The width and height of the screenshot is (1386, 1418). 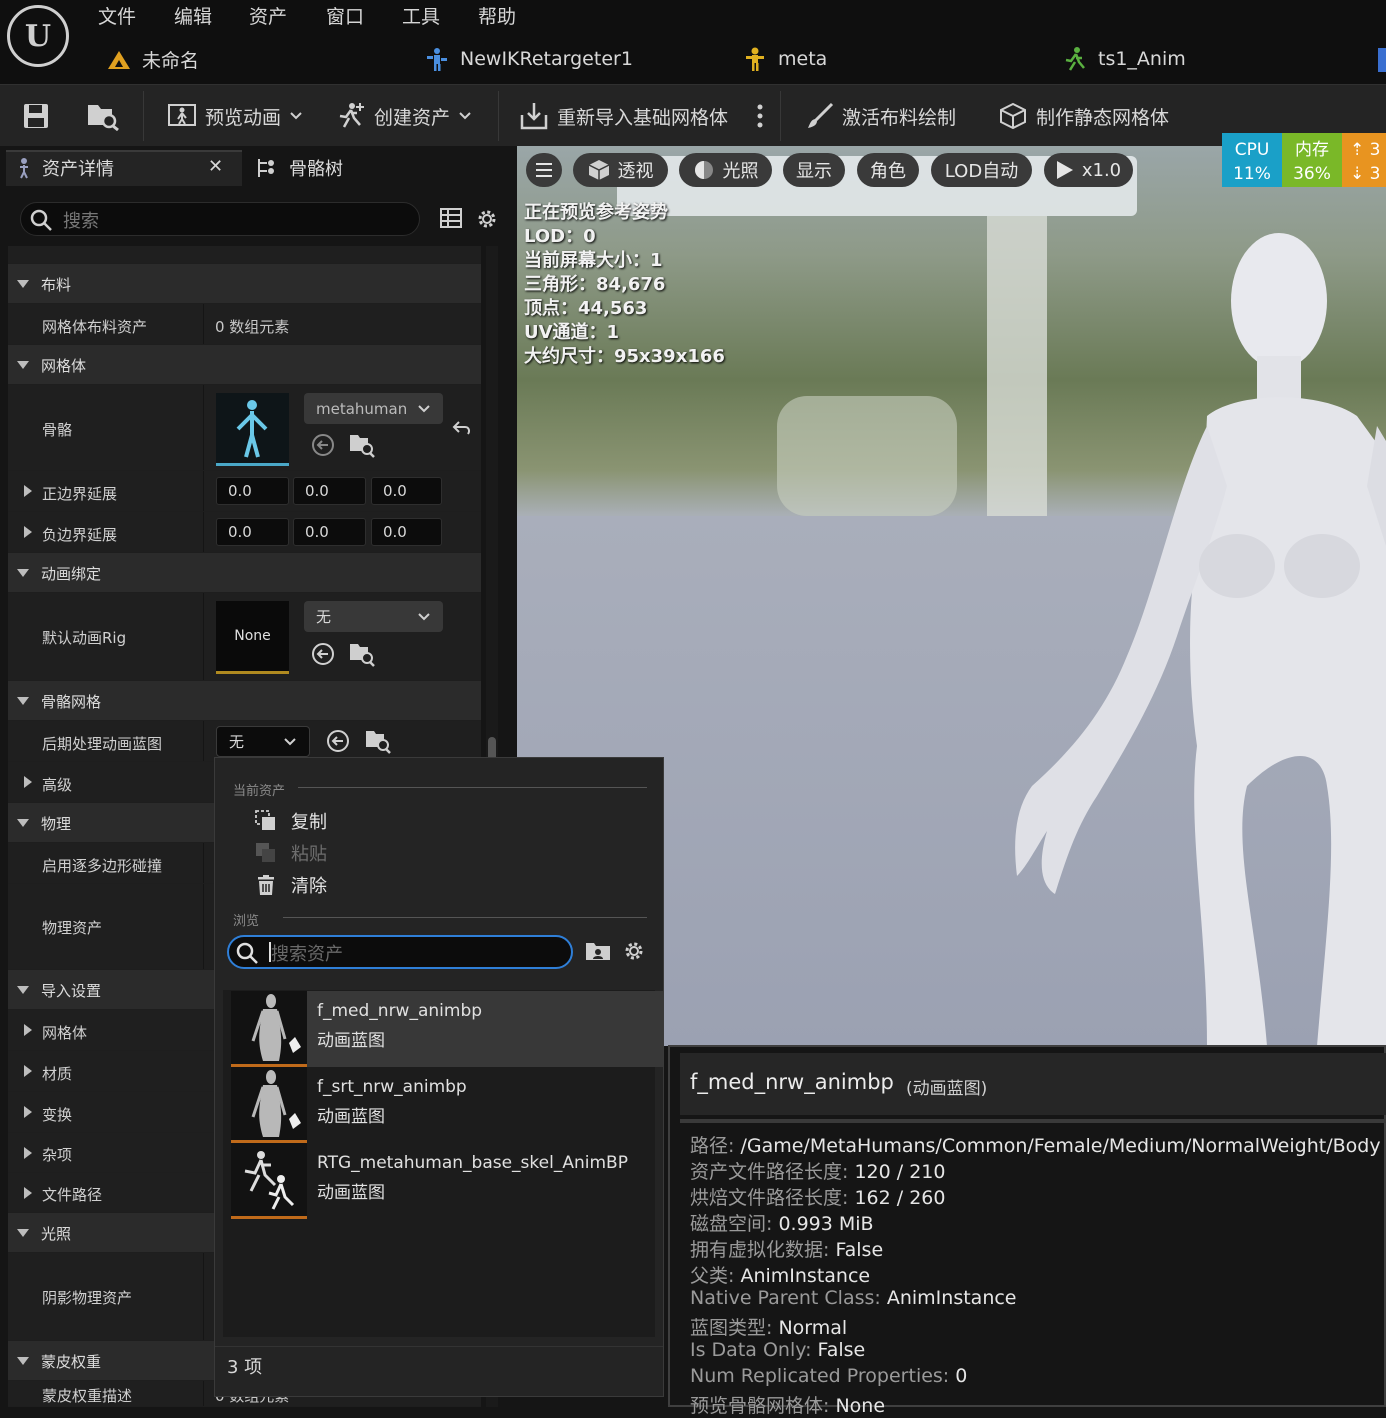 I want to click on lod-auto-button: LOD自动, so click(x=981, y=170).